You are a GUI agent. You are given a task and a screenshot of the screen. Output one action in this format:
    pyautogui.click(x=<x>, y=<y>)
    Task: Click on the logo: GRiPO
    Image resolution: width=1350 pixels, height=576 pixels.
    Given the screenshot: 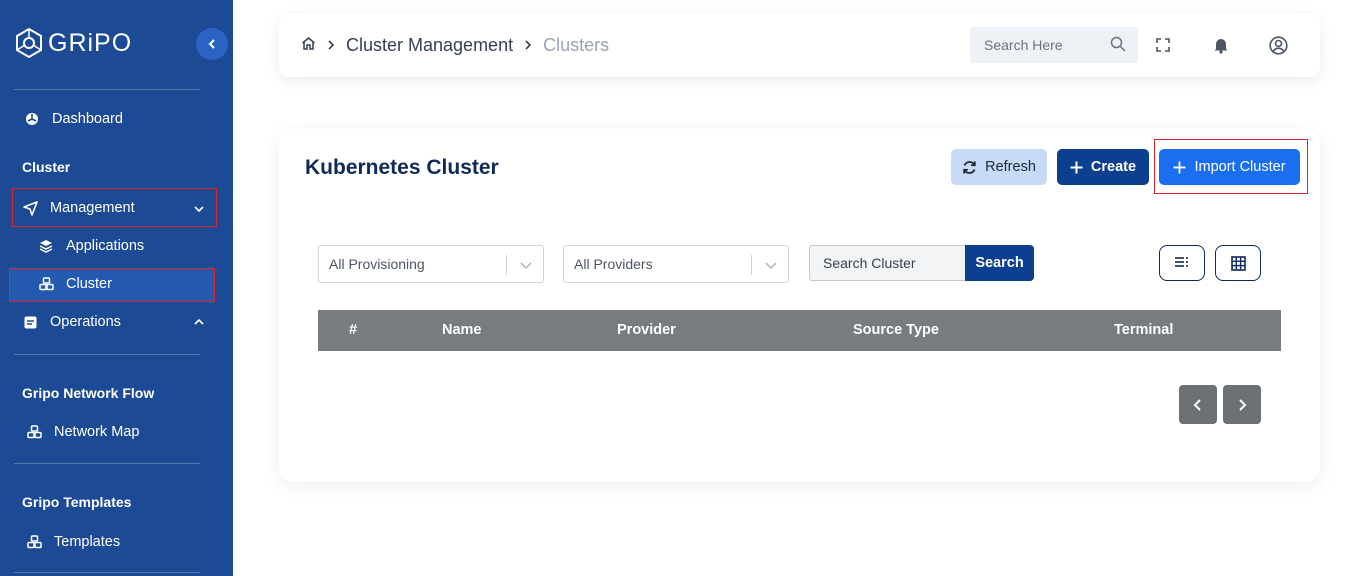 What is the action you would take?
    pyautogui.click(x=73, y=43)
    